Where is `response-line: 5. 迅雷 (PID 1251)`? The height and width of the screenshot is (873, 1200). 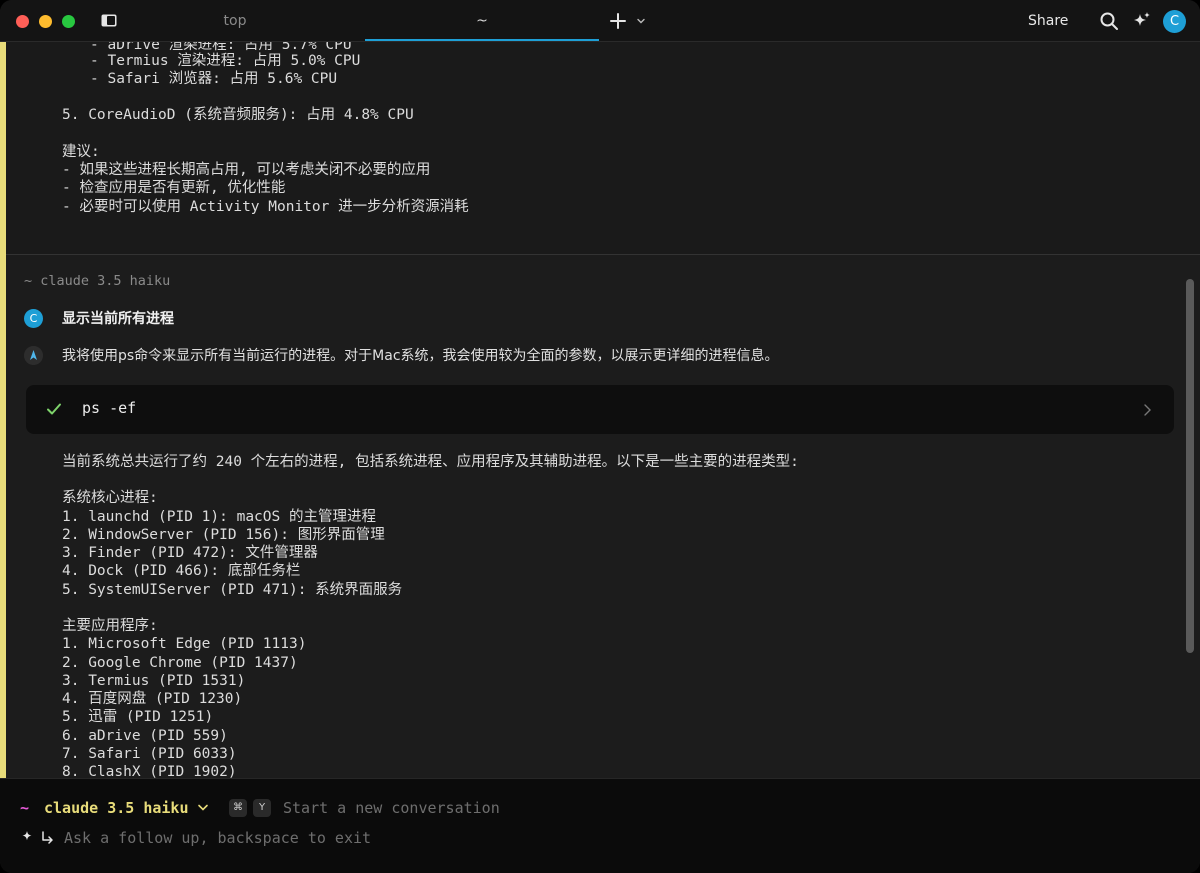
response-line: 5. 迅雷 (PID 1251) is located at coordinates (138, 717).